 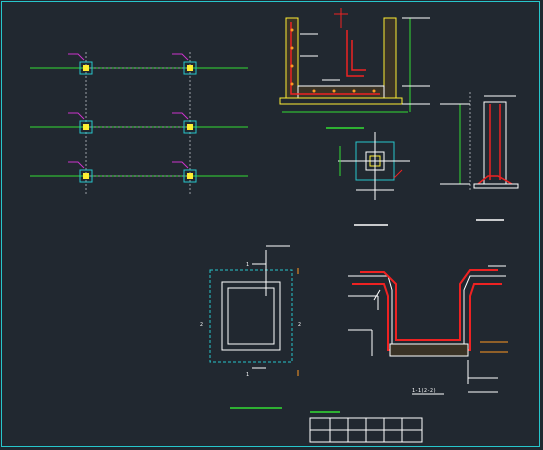 I want to click on pit-section-detail: 1-1(2-2), so click(x=428, y=330).